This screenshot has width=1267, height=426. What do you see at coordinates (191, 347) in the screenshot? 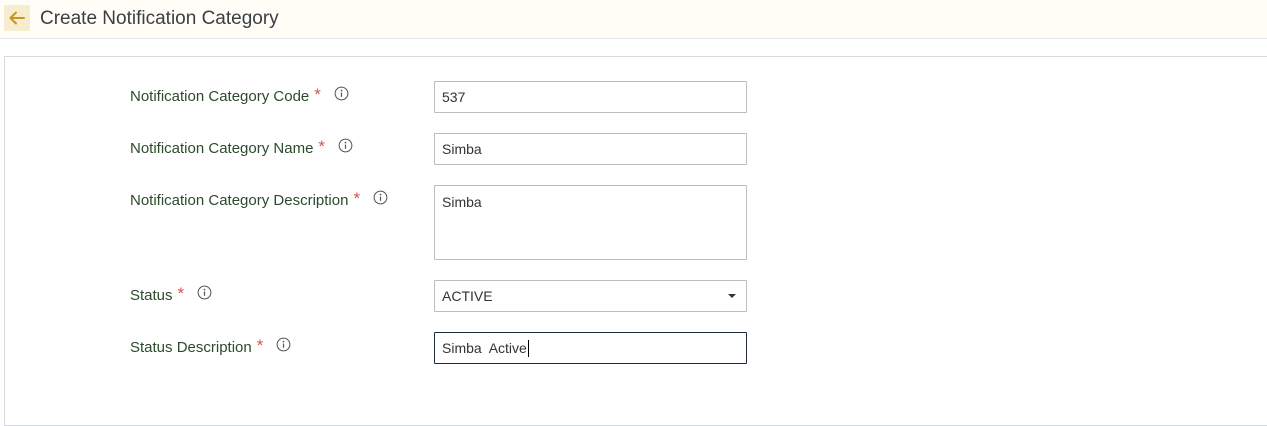
I see `status-description-label: Status Description` at bounding box center [191, 347].